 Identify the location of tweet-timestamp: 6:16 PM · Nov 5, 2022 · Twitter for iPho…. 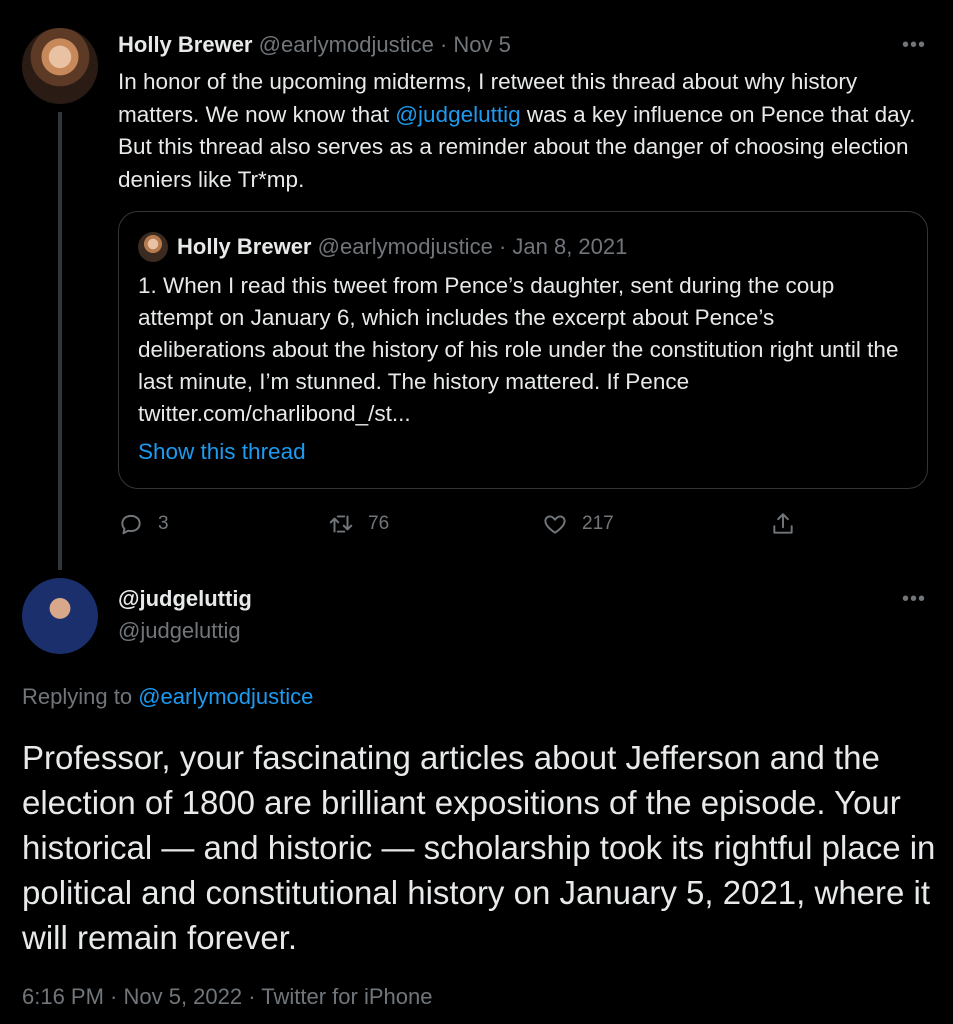
(227, 997).